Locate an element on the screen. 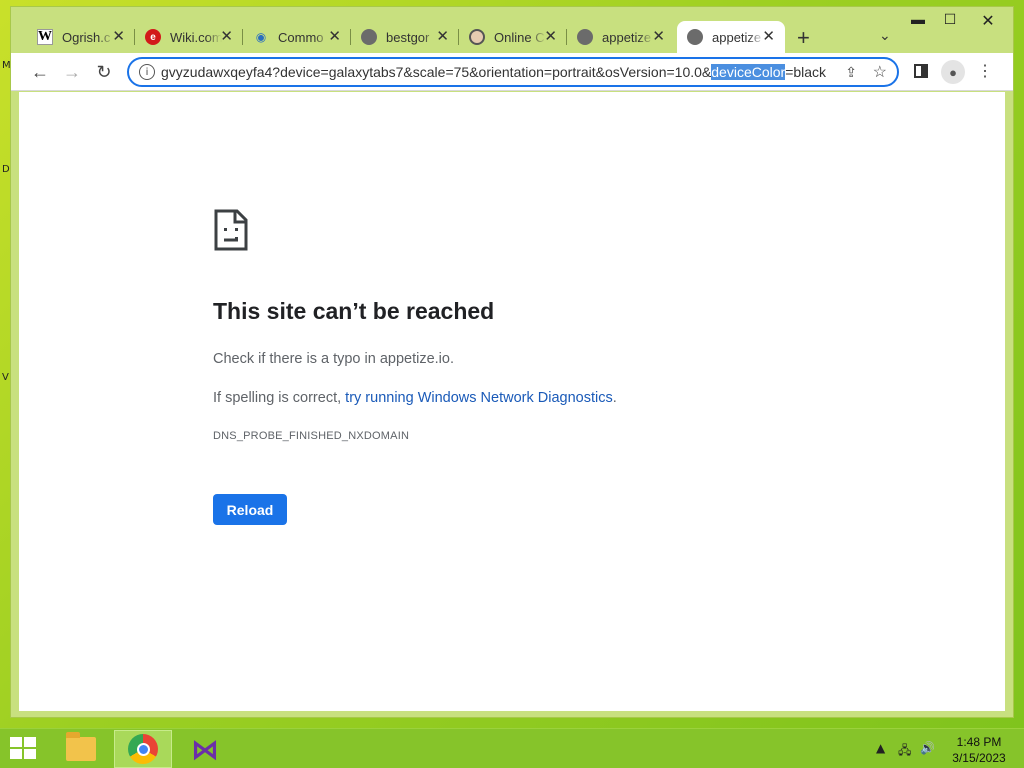 Image resolution: width=1024 pixels, height=768 pixels. maximize-button: ☐ is located at coordinates (950, 19).